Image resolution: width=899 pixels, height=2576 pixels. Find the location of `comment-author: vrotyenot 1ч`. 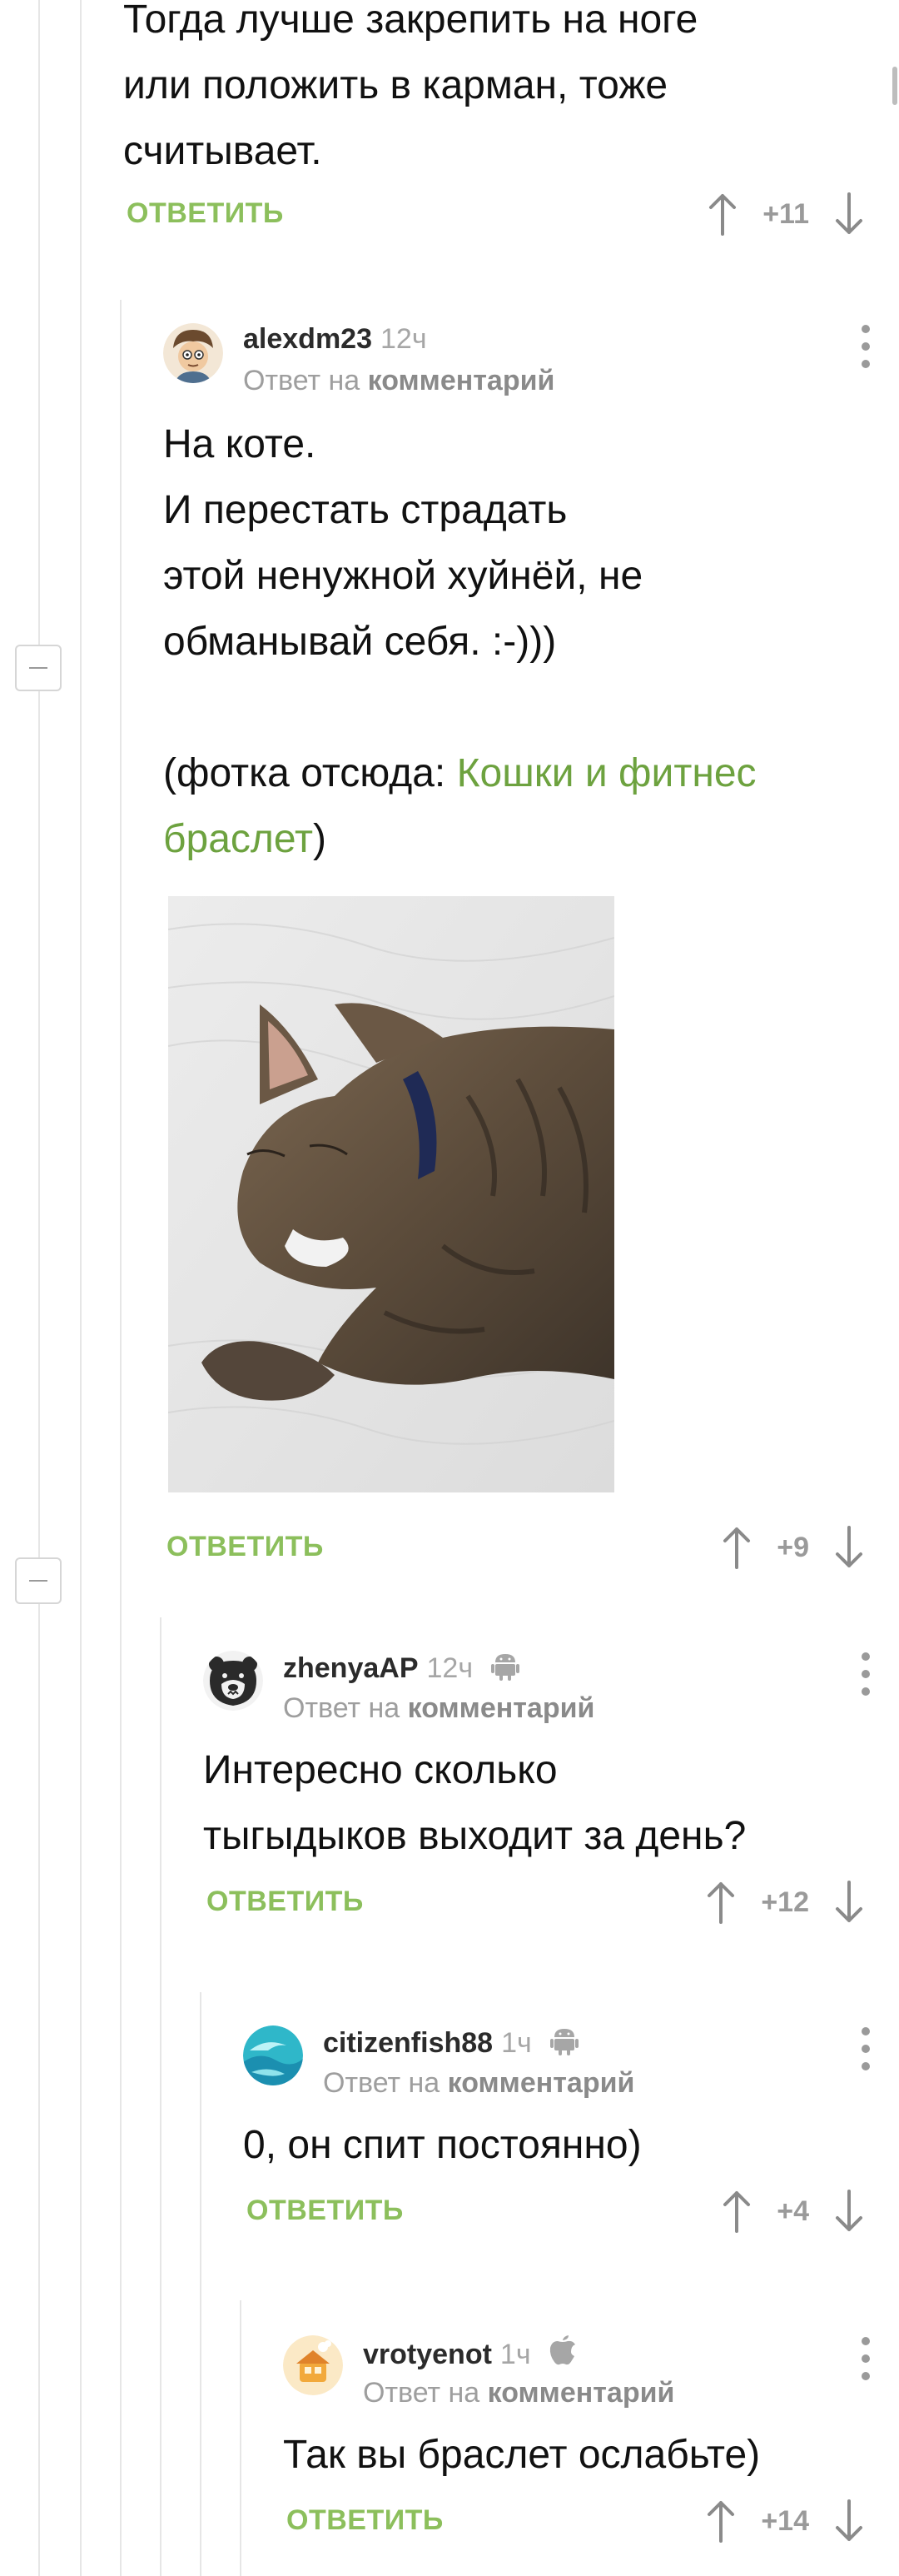

comment-author: vrotyenot 1ч is located at coordinates (469, 2354).